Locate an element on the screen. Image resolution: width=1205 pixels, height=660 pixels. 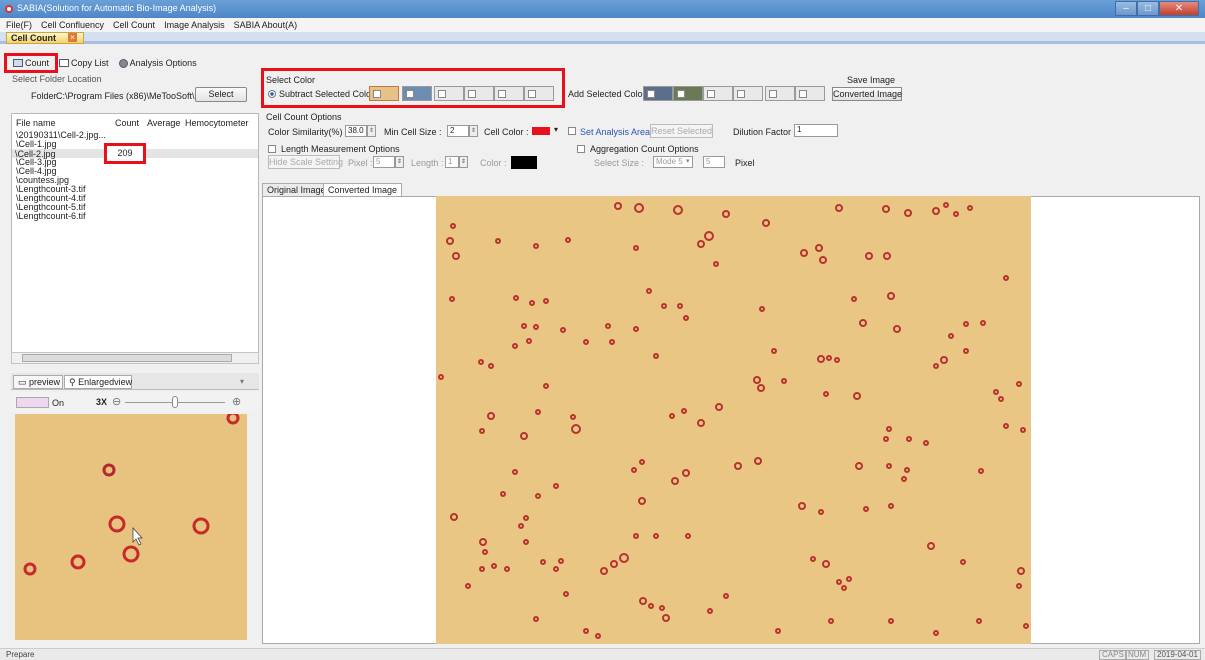
select-folder-button: Select is located at coordinates (221, 94).